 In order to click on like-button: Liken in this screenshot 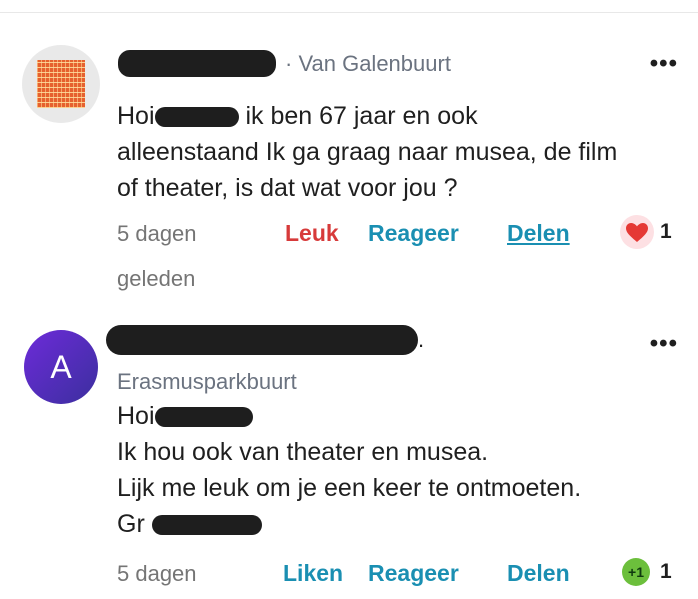, I will do `click(313, 573)`.